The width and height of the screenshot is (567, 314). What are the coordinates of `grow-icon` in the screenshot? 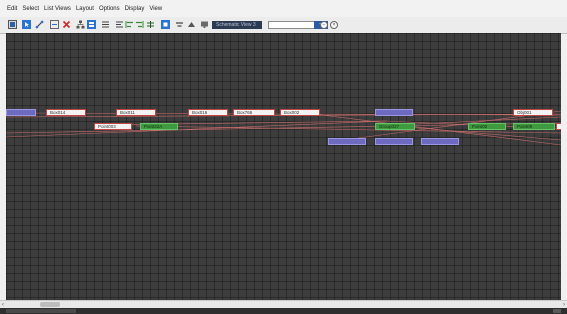 It's located at (179, 24).